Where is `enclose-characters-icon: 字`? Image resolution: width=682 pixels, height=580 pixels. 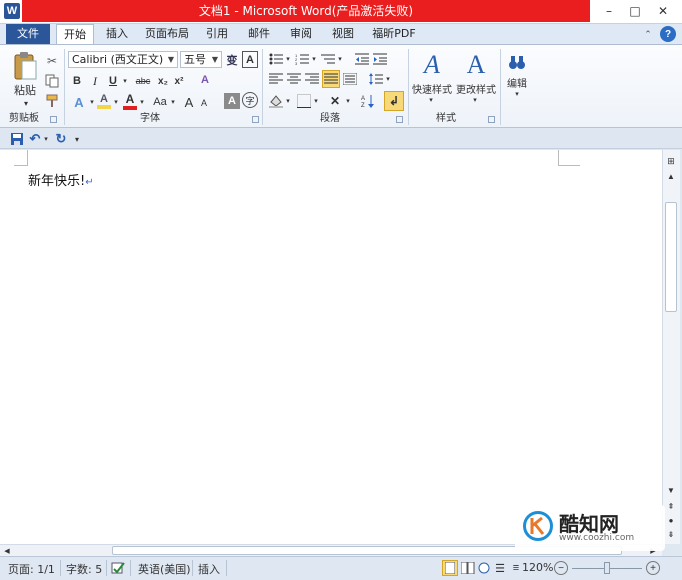
enclose-characters-icon: 字 is located at coordinates (250, 100).